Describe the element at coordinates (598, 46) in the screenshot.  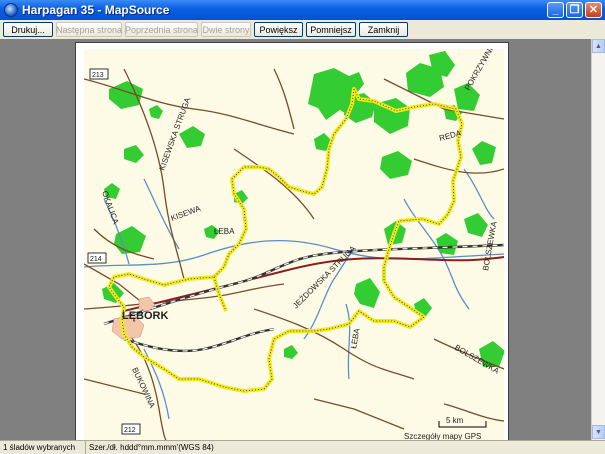
I see `scroll-up-arrow-icon: ▲` at that location.